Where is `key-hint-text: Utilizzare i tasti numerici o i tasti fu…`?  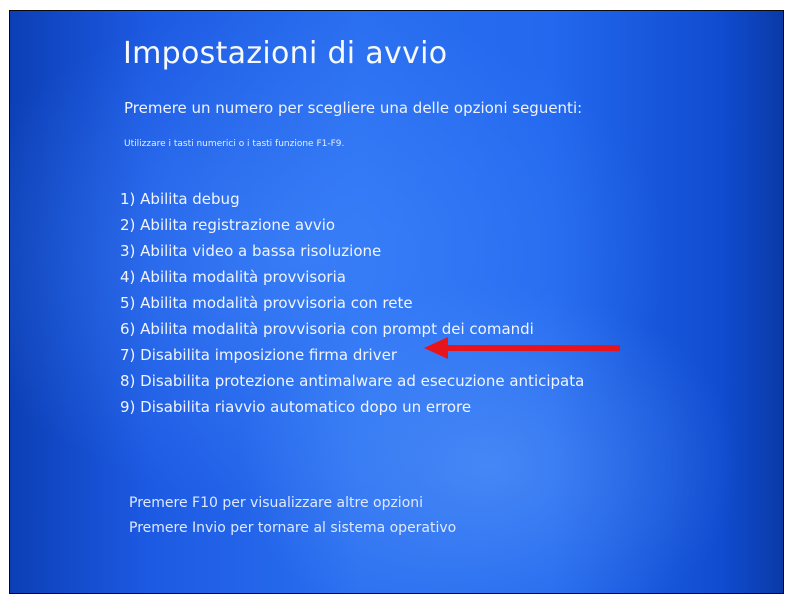 key-hint-text: Utilizzare i tasti numerici o i tasti fu… is located at coordinates (234, 144).